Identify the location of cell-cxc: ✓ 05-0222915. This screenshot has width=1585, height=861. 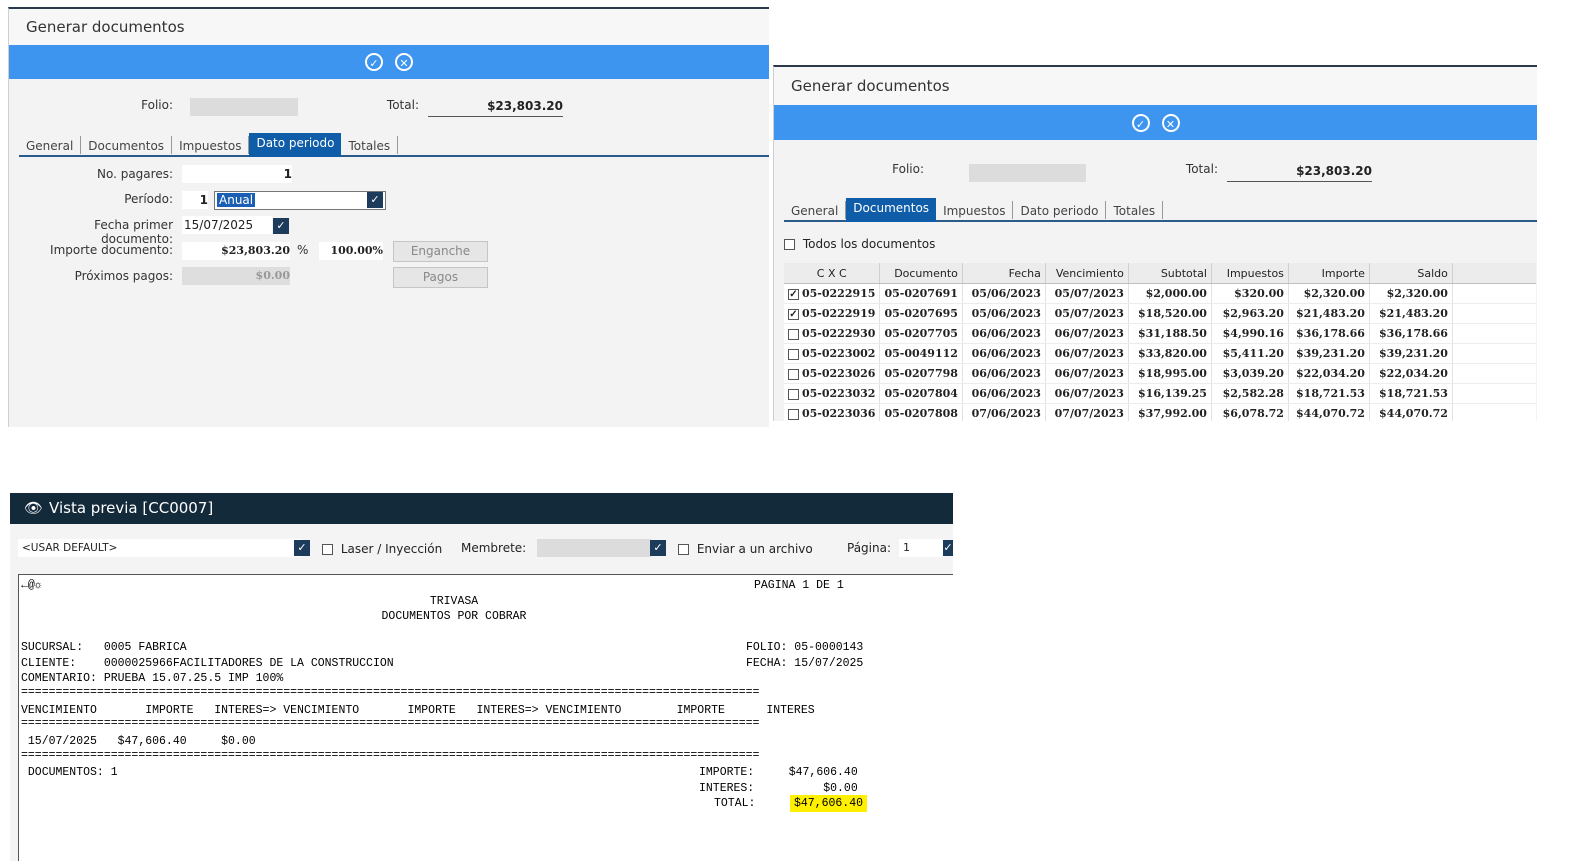
(832, 293).